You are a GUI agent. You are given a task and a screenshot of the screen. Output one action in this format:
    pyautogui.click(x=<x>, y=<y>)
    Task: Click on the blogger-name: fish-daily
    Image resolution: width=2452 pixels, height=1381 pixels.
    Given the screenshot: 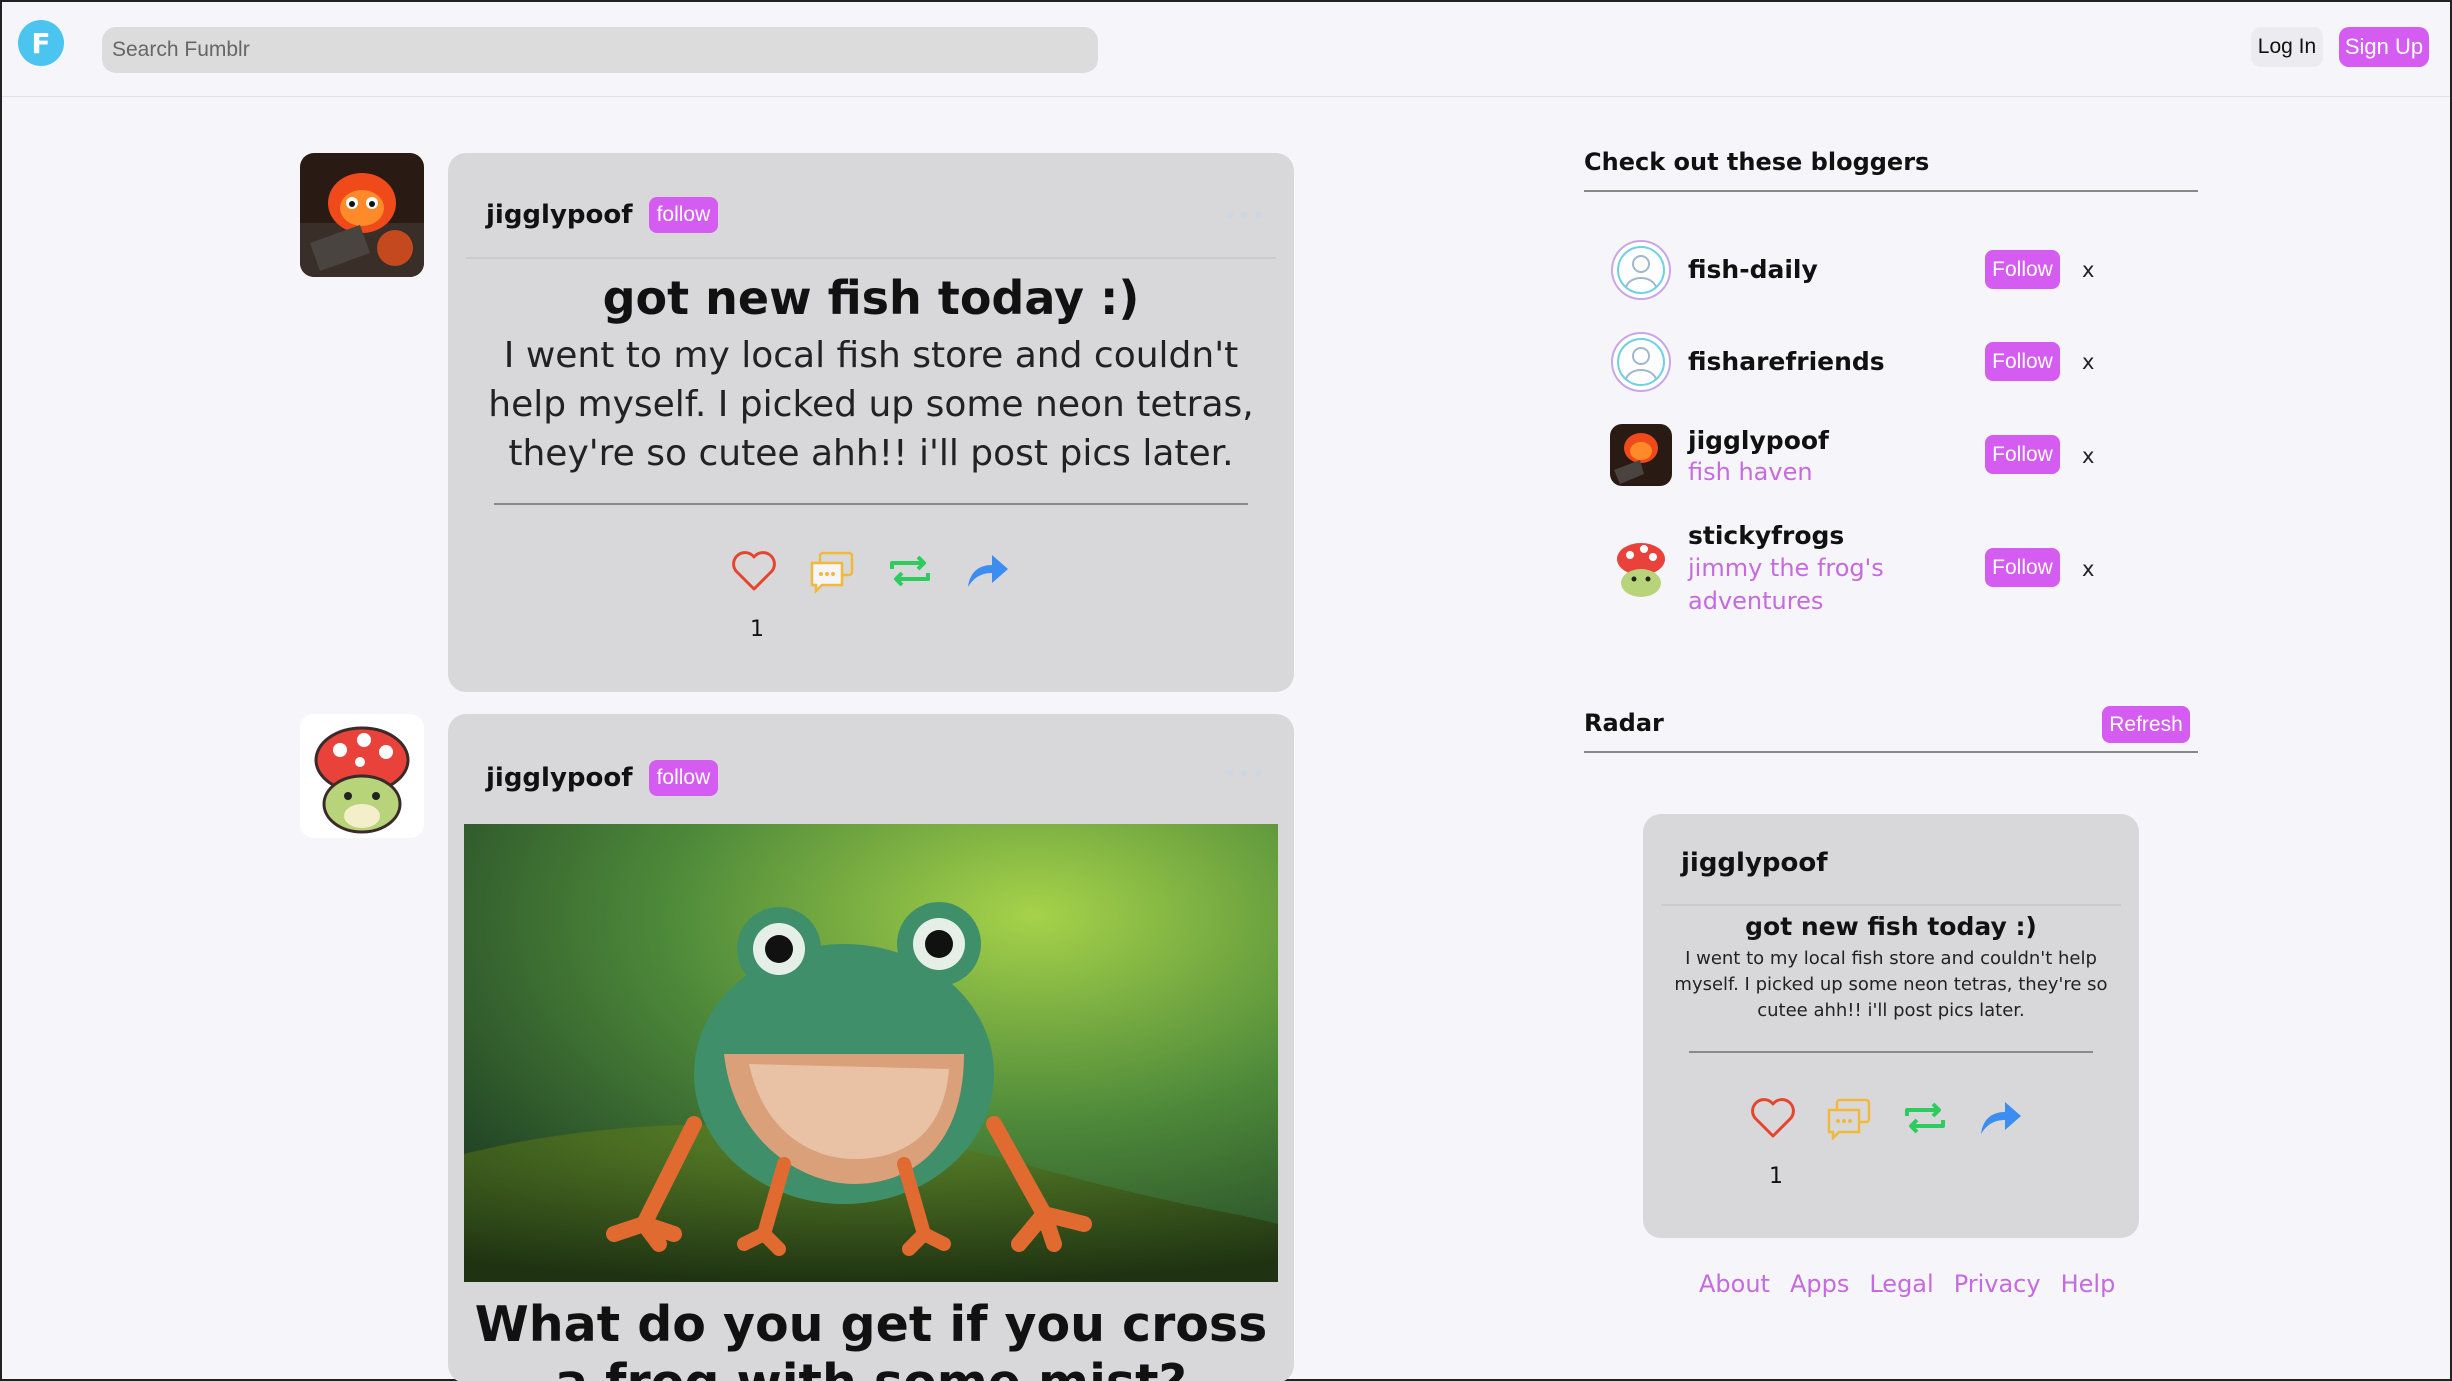 What is the action you would take?
    pyautogui.click(x=1753, y=269)
    